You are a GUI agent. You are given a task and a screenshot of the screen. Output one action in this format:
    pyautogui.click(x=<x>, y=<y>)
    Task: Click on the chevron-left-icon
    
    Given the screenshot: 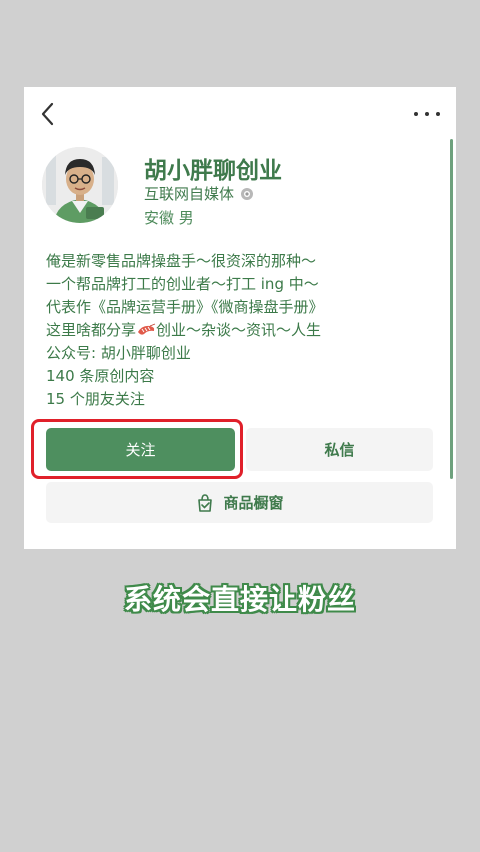 What is the action you would take?
    pyautogui.click(x=49, y=114)
    